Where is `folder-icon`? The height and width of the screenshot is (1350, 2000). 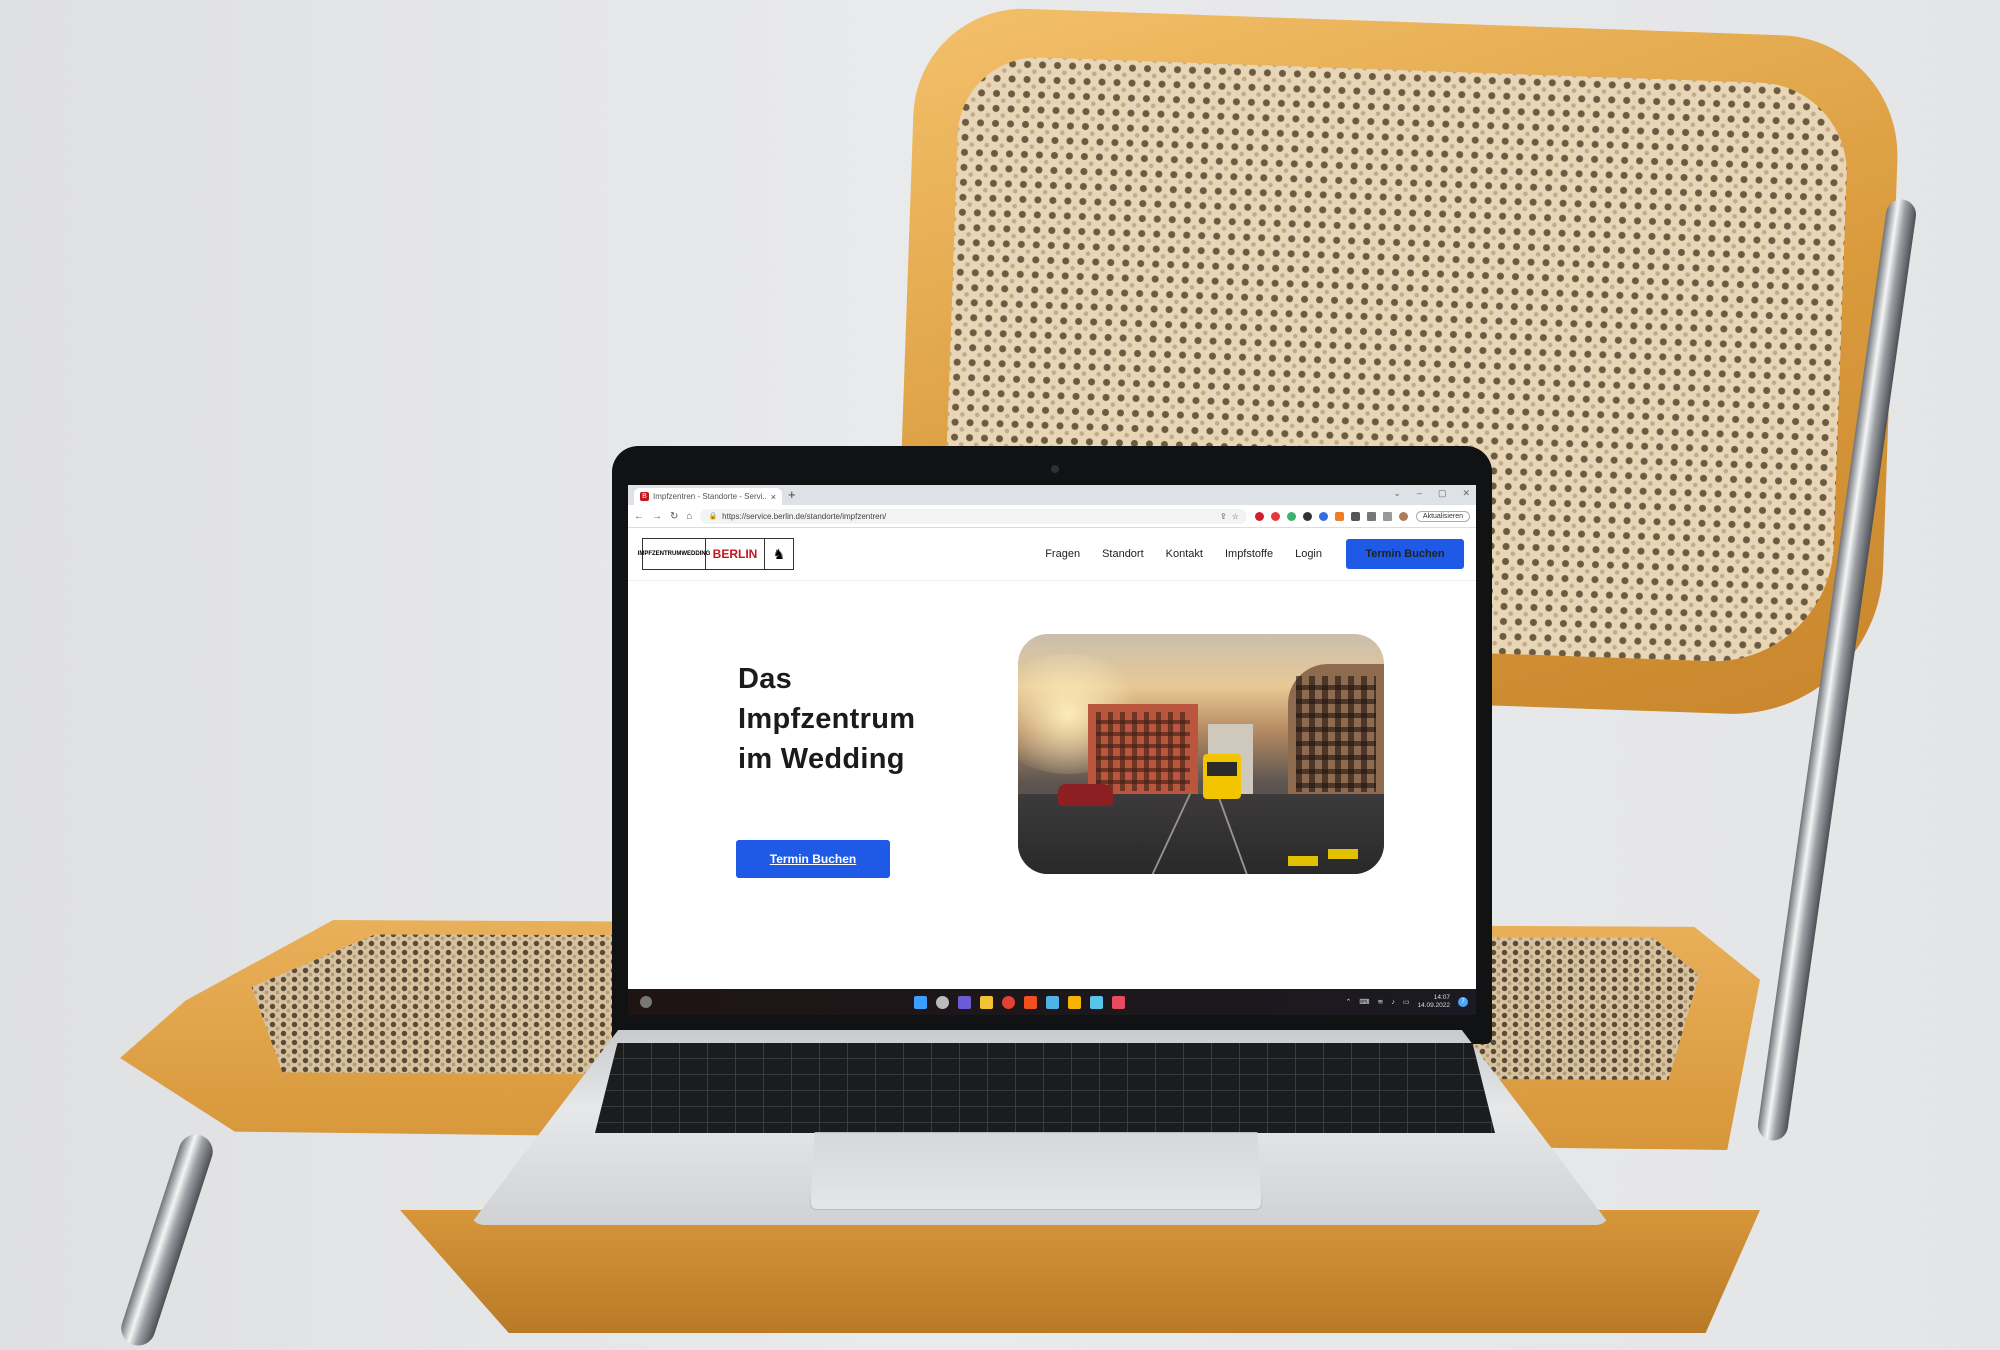
folder-icon is located at coordinates (986, 1002).